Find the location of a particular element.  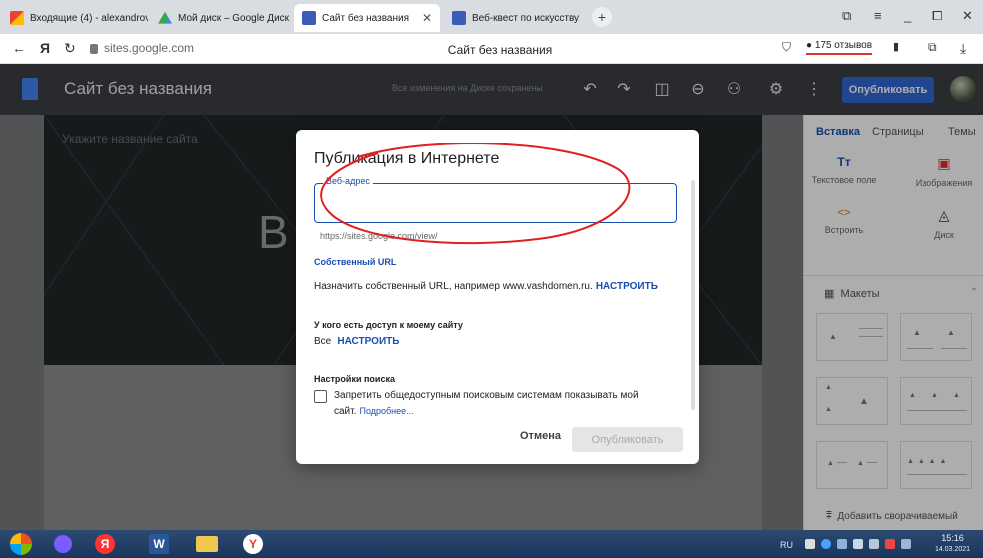

language-indicator: RU is located at coordinates (786, 545).